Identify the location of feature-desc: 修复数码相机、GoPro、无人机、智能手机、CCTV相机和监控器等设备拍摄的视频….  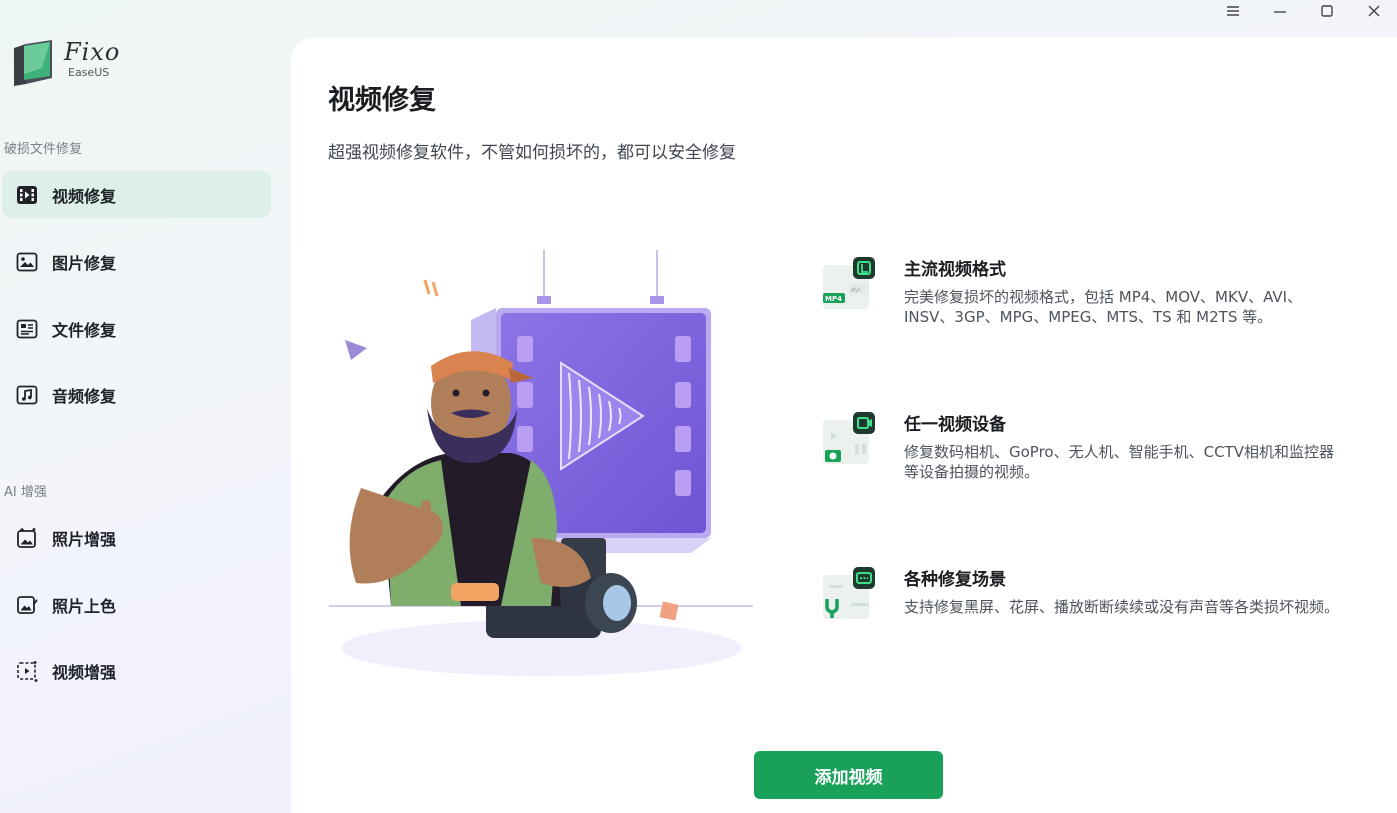
(1119, 462).